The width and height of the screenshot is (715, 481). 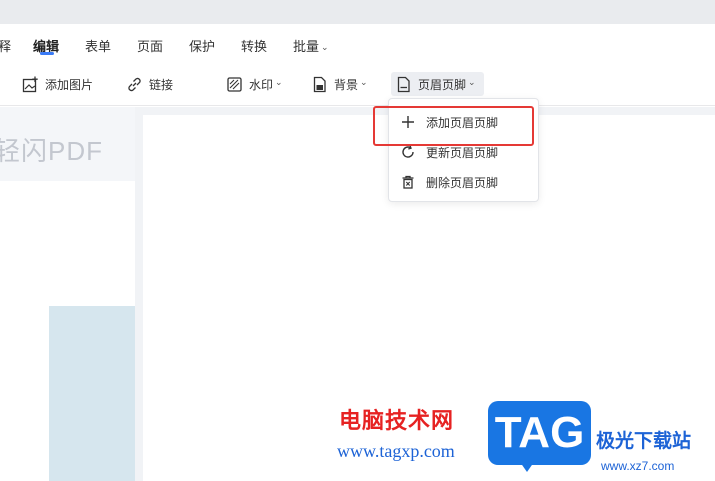 I want to click on menu-form: 表单, so click(x=98, y=45).